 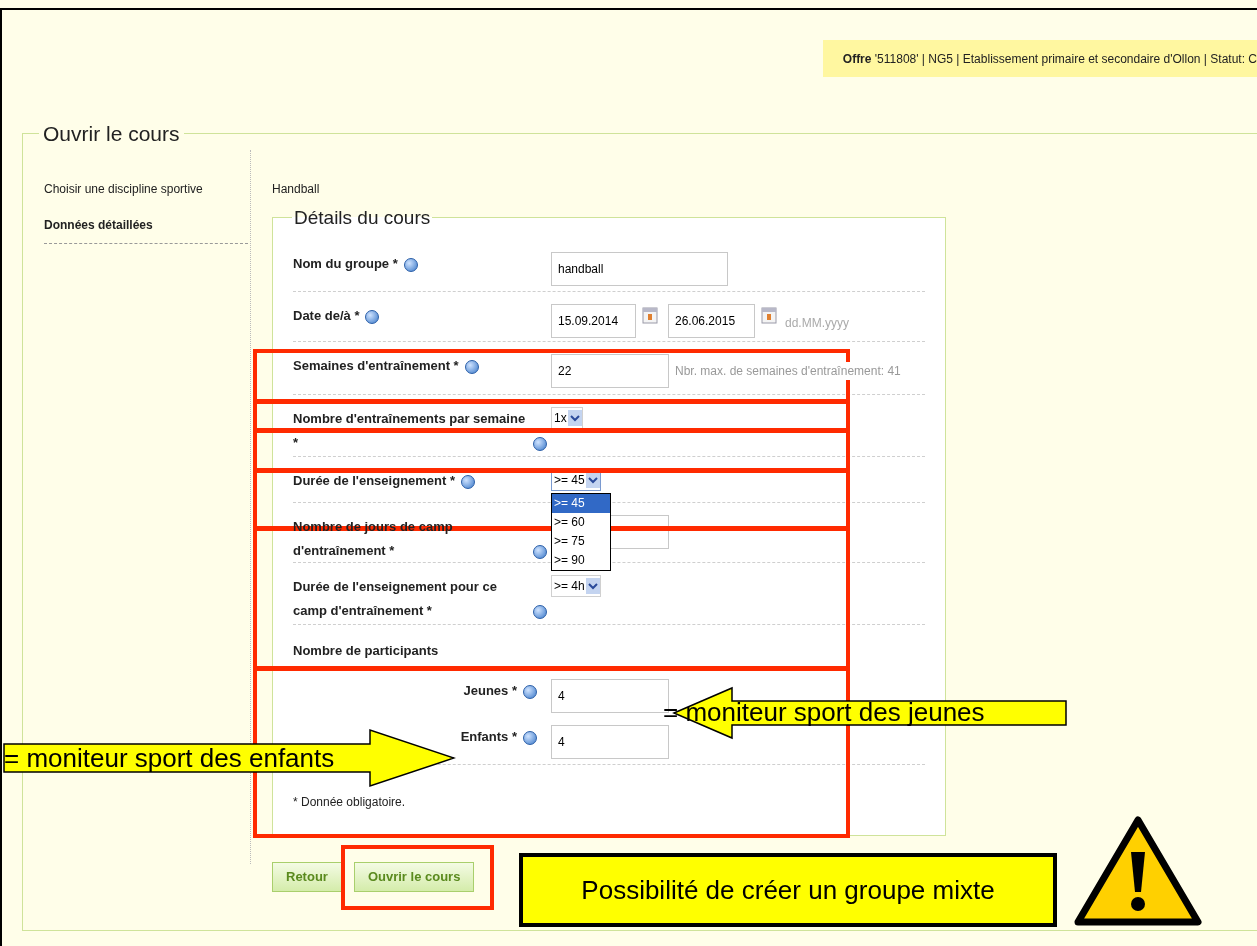 I want to click on offer-info-bar: Offre '511808' | NG5 | Etablissement primaire et secondaire d'Ollon | Statut: C, so click(x=1039, y=58).